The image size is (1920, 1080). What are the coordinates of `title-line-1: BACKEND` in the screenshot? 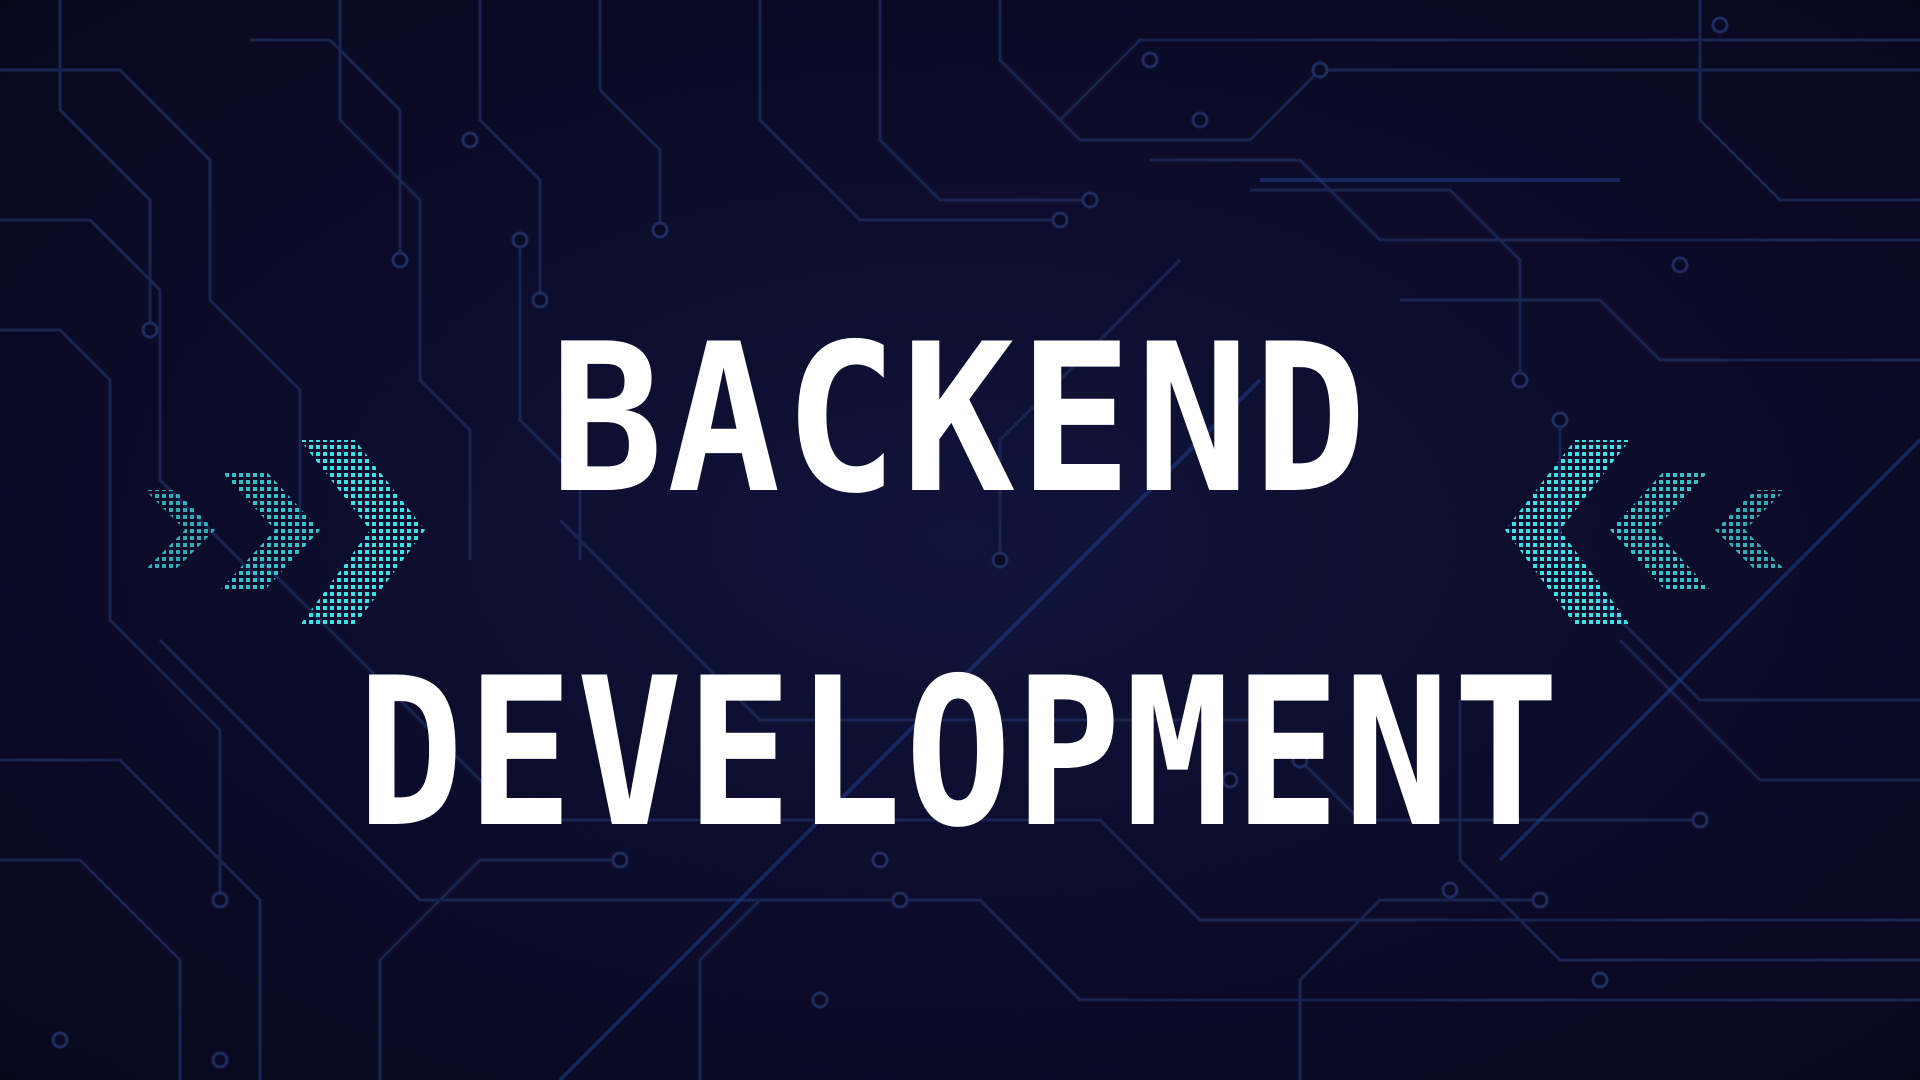 It's located at (960, 420).